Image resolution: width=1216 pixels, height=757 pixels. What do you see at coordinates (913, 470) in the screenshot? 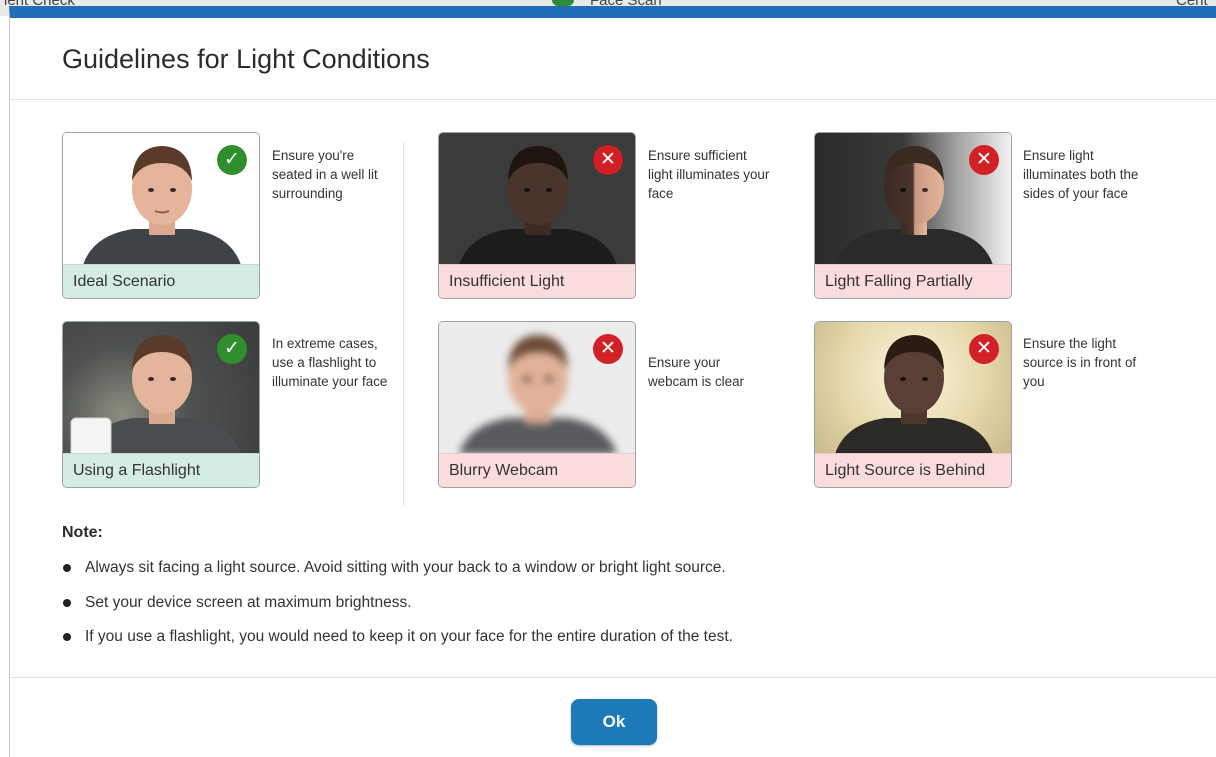
I see `card-label: Light Source is Behind` at bounding box center [913, 470].